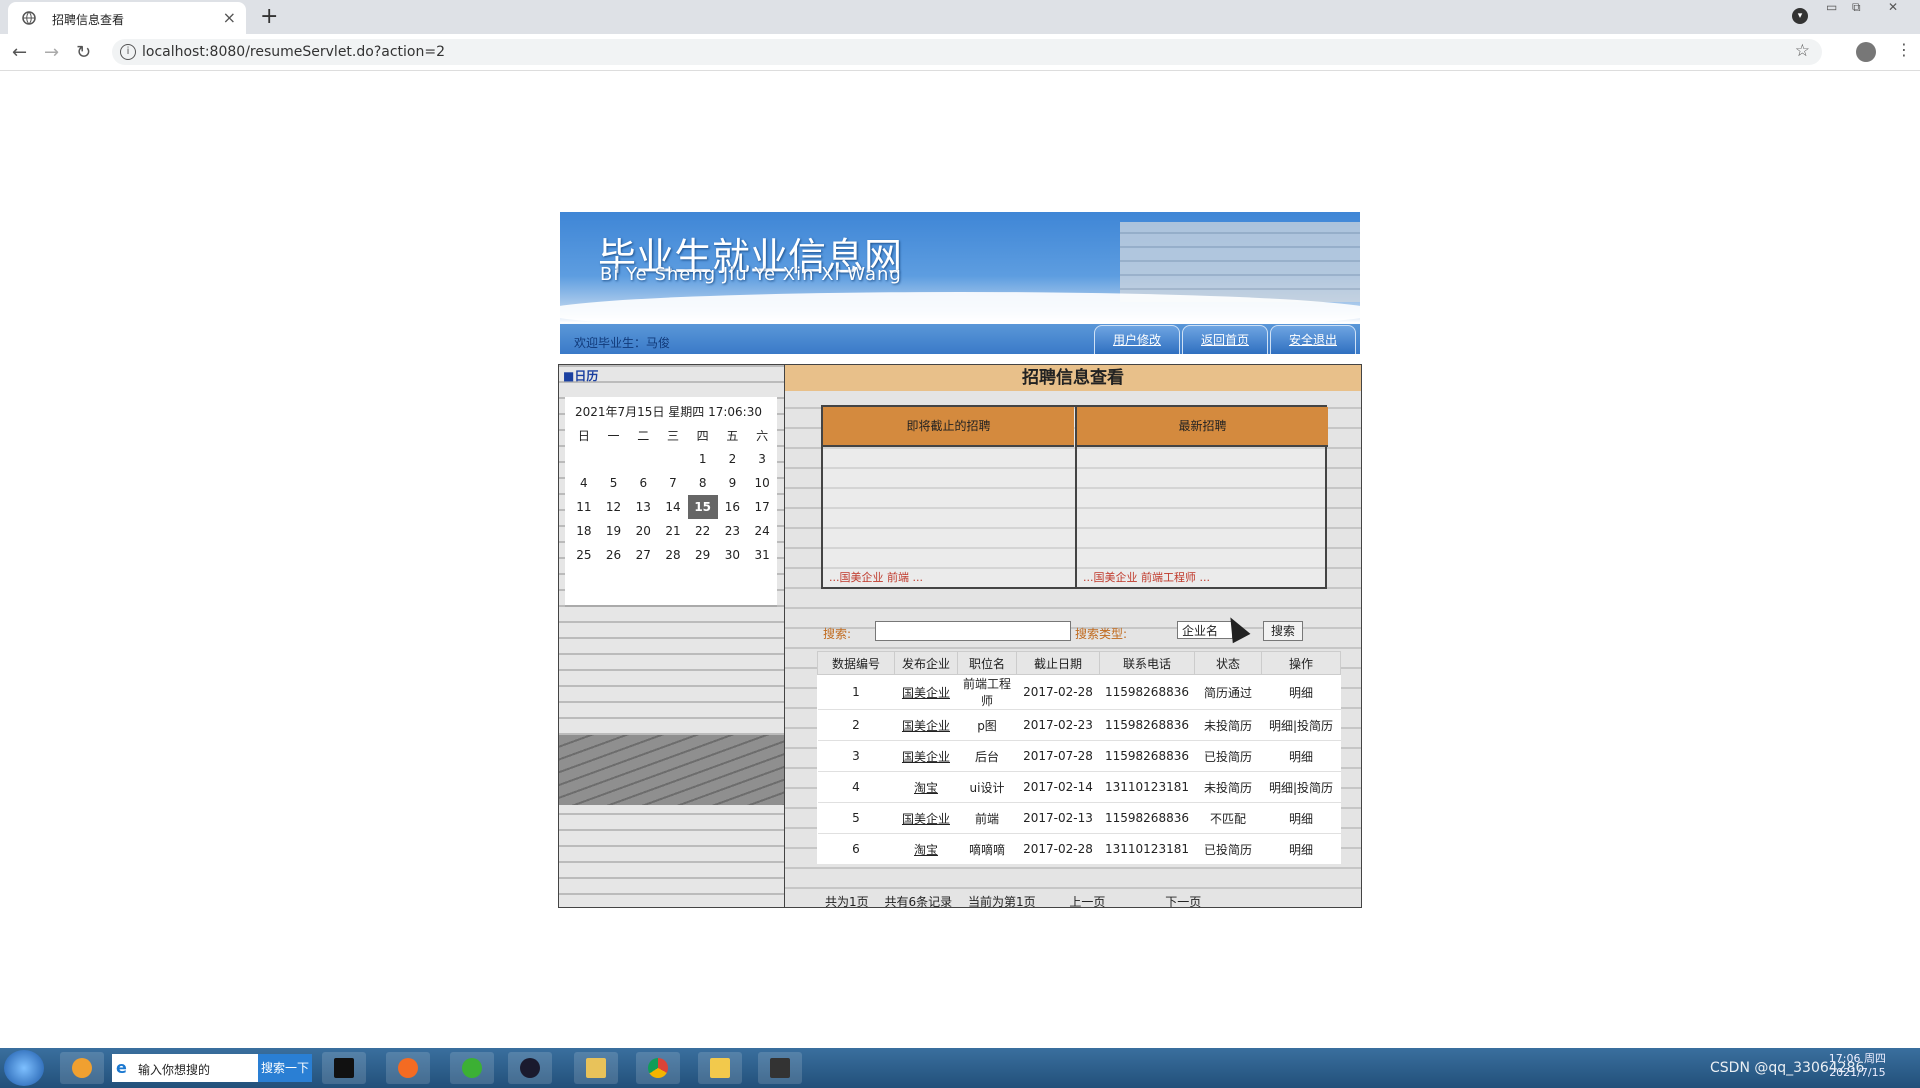 This screenshot has width=1920, height=1088. Describe the element at coordinates (1228, 725) in the screenshot. I see `cell-status: 未投简历` at that location.